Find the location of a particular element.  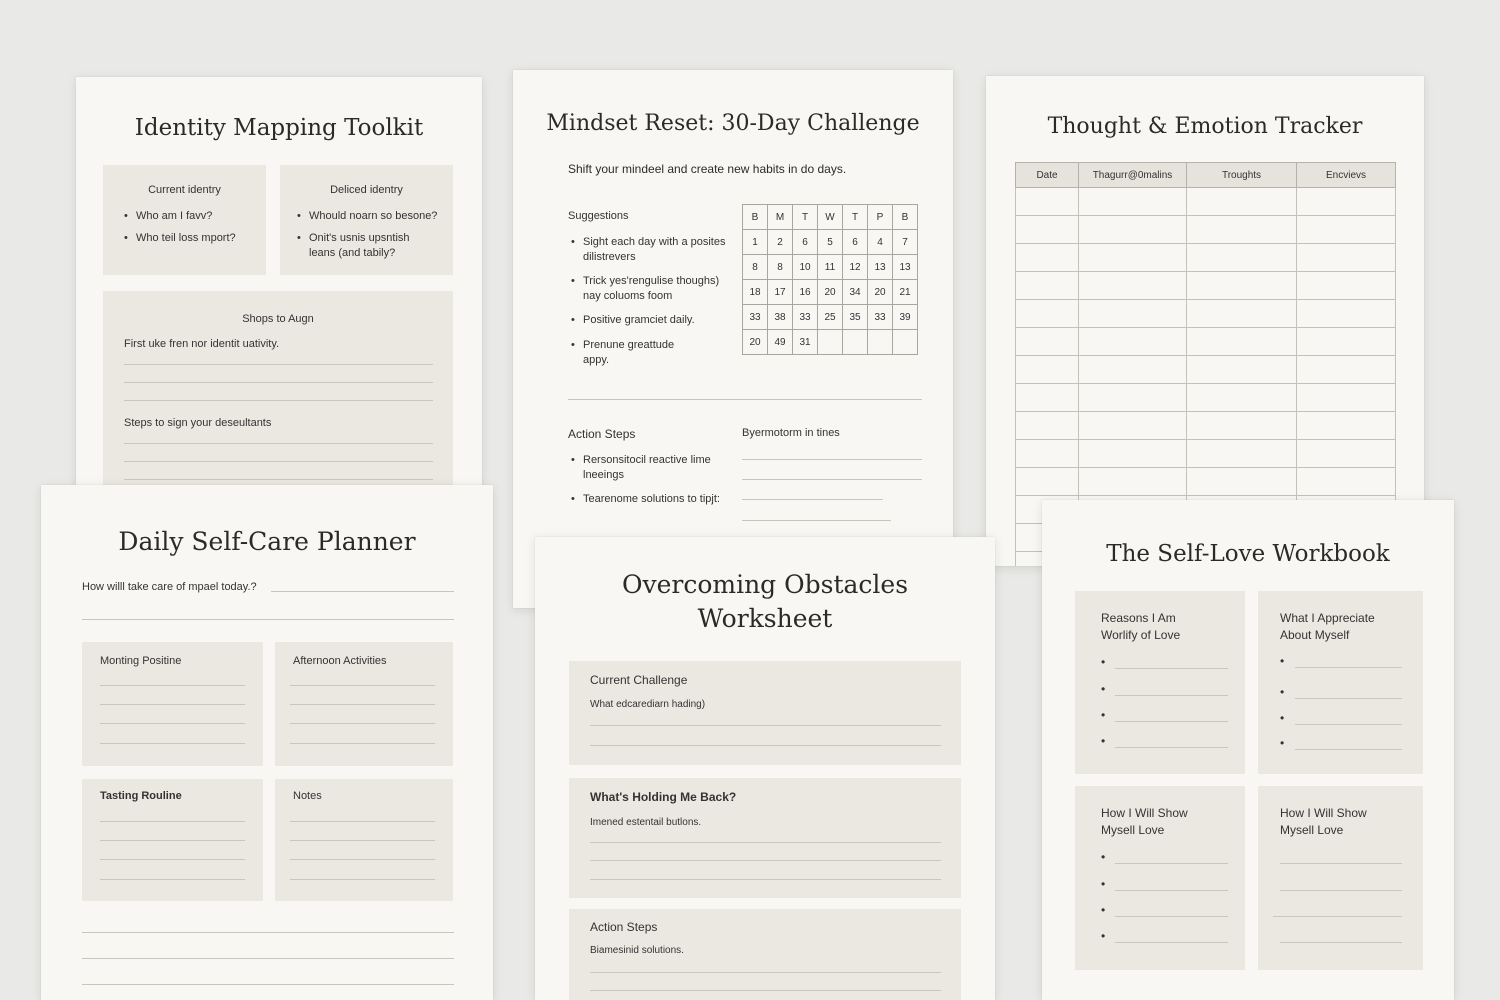

calendar-header-row: B M T W T P B is located at coordinates (830, 217).